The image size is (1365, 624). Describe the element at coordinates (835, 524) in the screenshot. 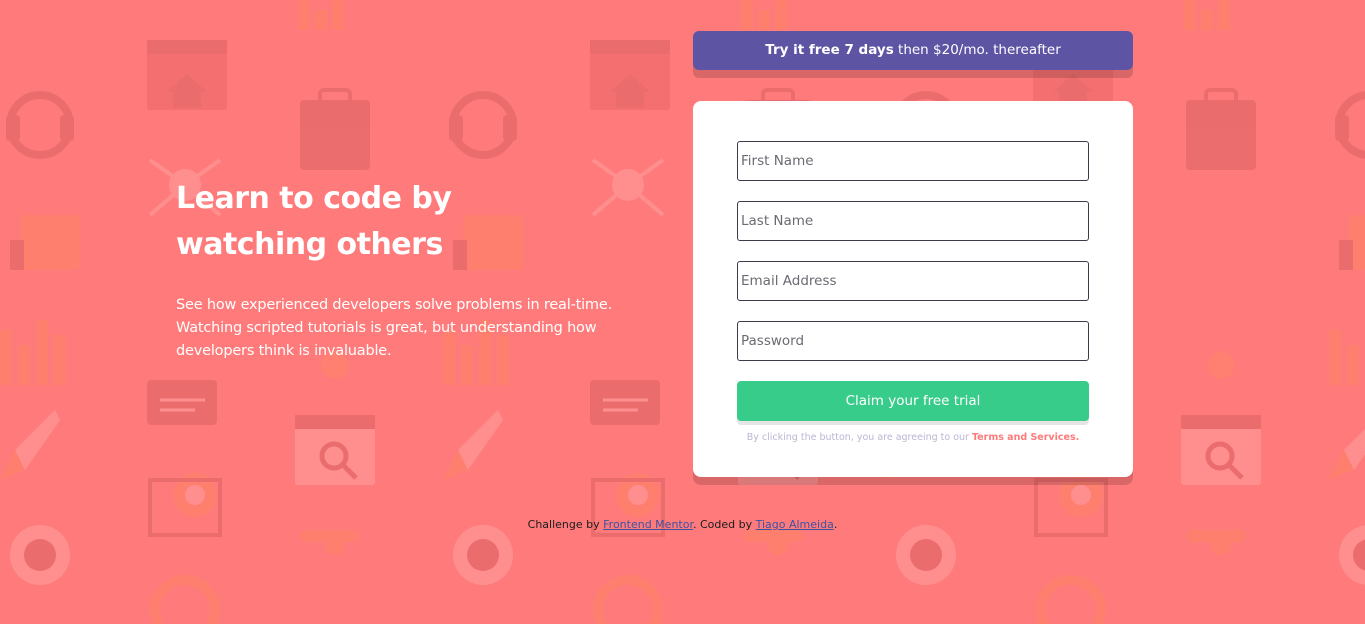

I see `attribution-suffix: .` at that location.